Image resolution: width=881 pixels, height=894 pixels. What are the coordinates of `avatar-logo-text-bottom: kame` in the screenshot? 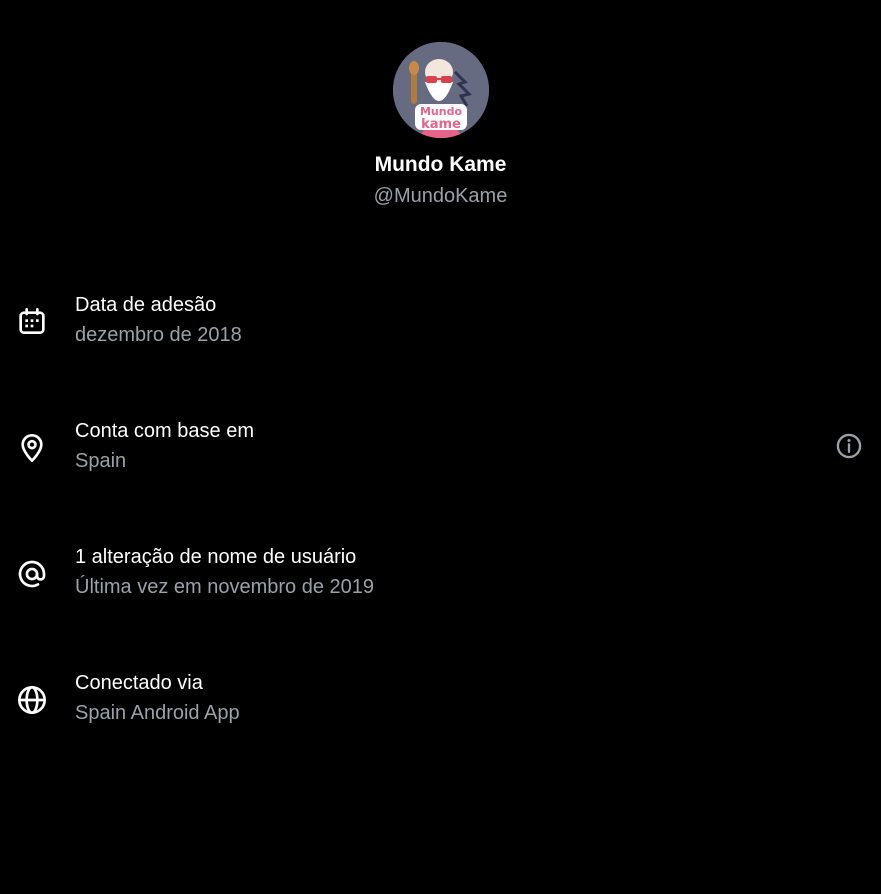 It's located at (441, 124).